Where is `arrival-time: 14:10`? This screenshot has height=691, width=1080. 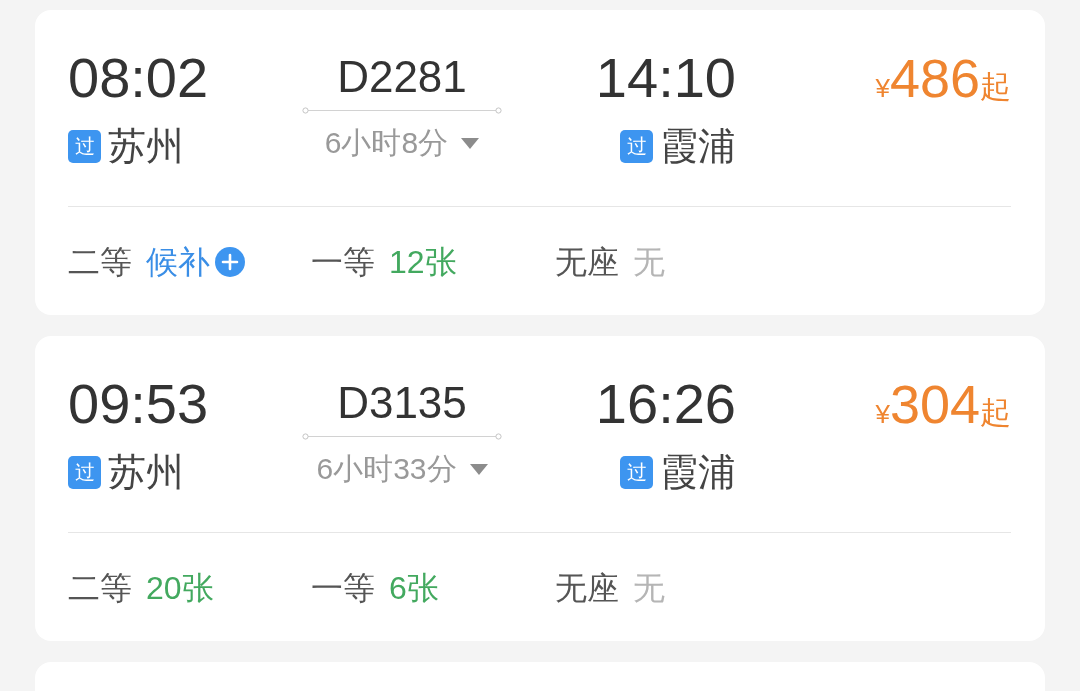
arrival-time: 14:10 is located at coordinates (665, 78).